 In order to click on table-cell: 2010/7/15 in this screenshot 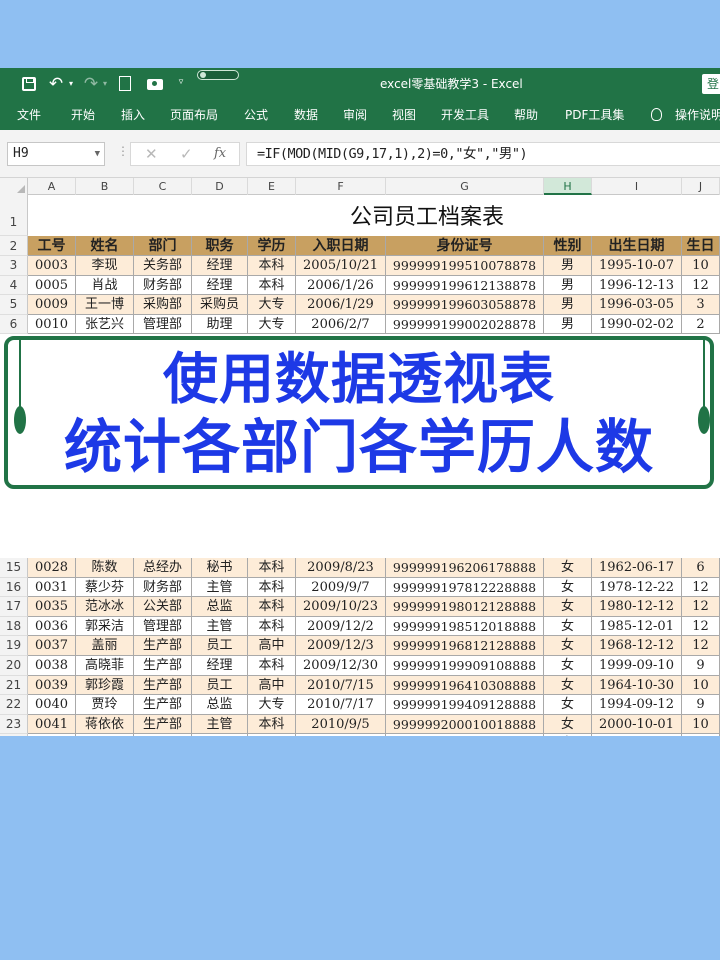, I will do `click(341, 685)`.